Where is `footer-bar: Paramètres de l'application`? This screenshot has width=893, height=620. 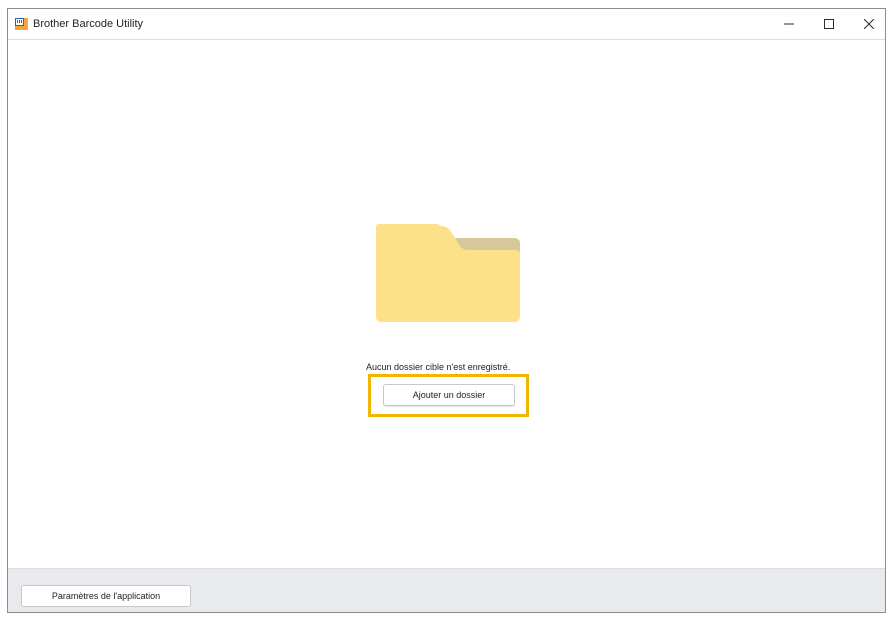
footer-bar: Paramètres de l'application is located at coordinates (446, 590).